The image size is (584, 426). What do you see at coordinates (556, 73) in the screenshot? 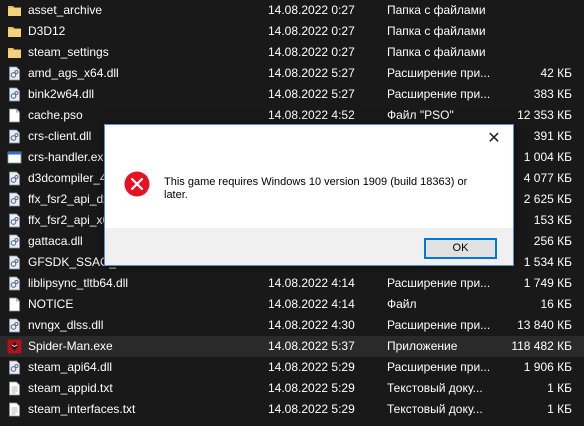
I see `file-size: 42 КБ` at bounding box center [556, 73].